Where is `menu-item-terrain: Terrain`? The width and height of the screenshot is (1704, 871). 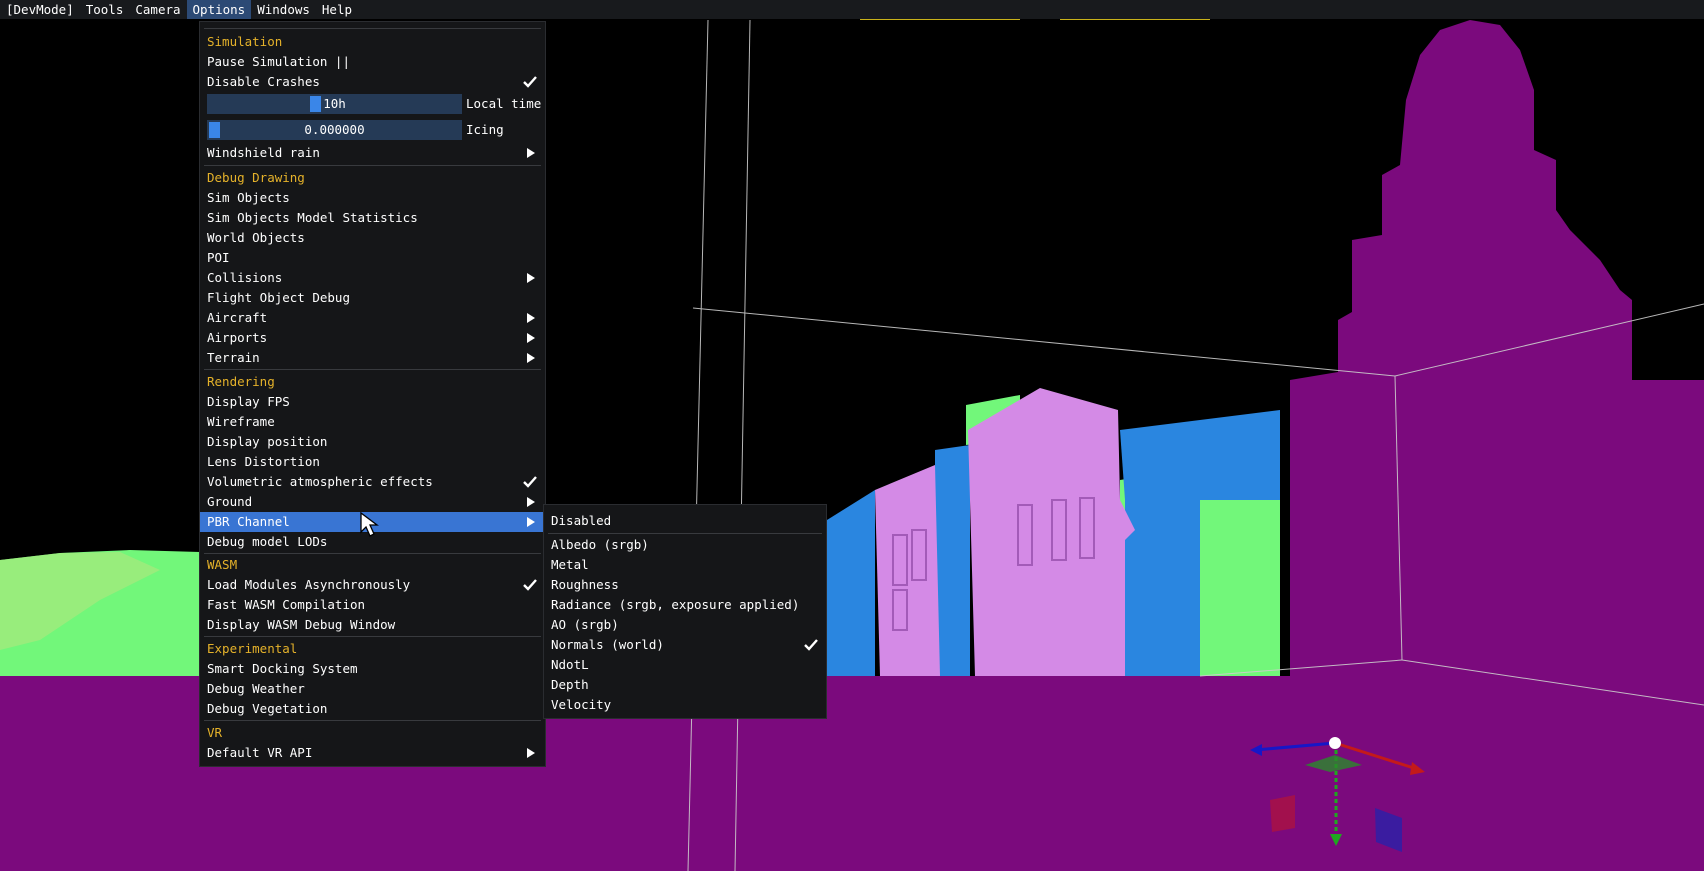 menu-item-terrain: Terrain is located at coordinates (372, 358).